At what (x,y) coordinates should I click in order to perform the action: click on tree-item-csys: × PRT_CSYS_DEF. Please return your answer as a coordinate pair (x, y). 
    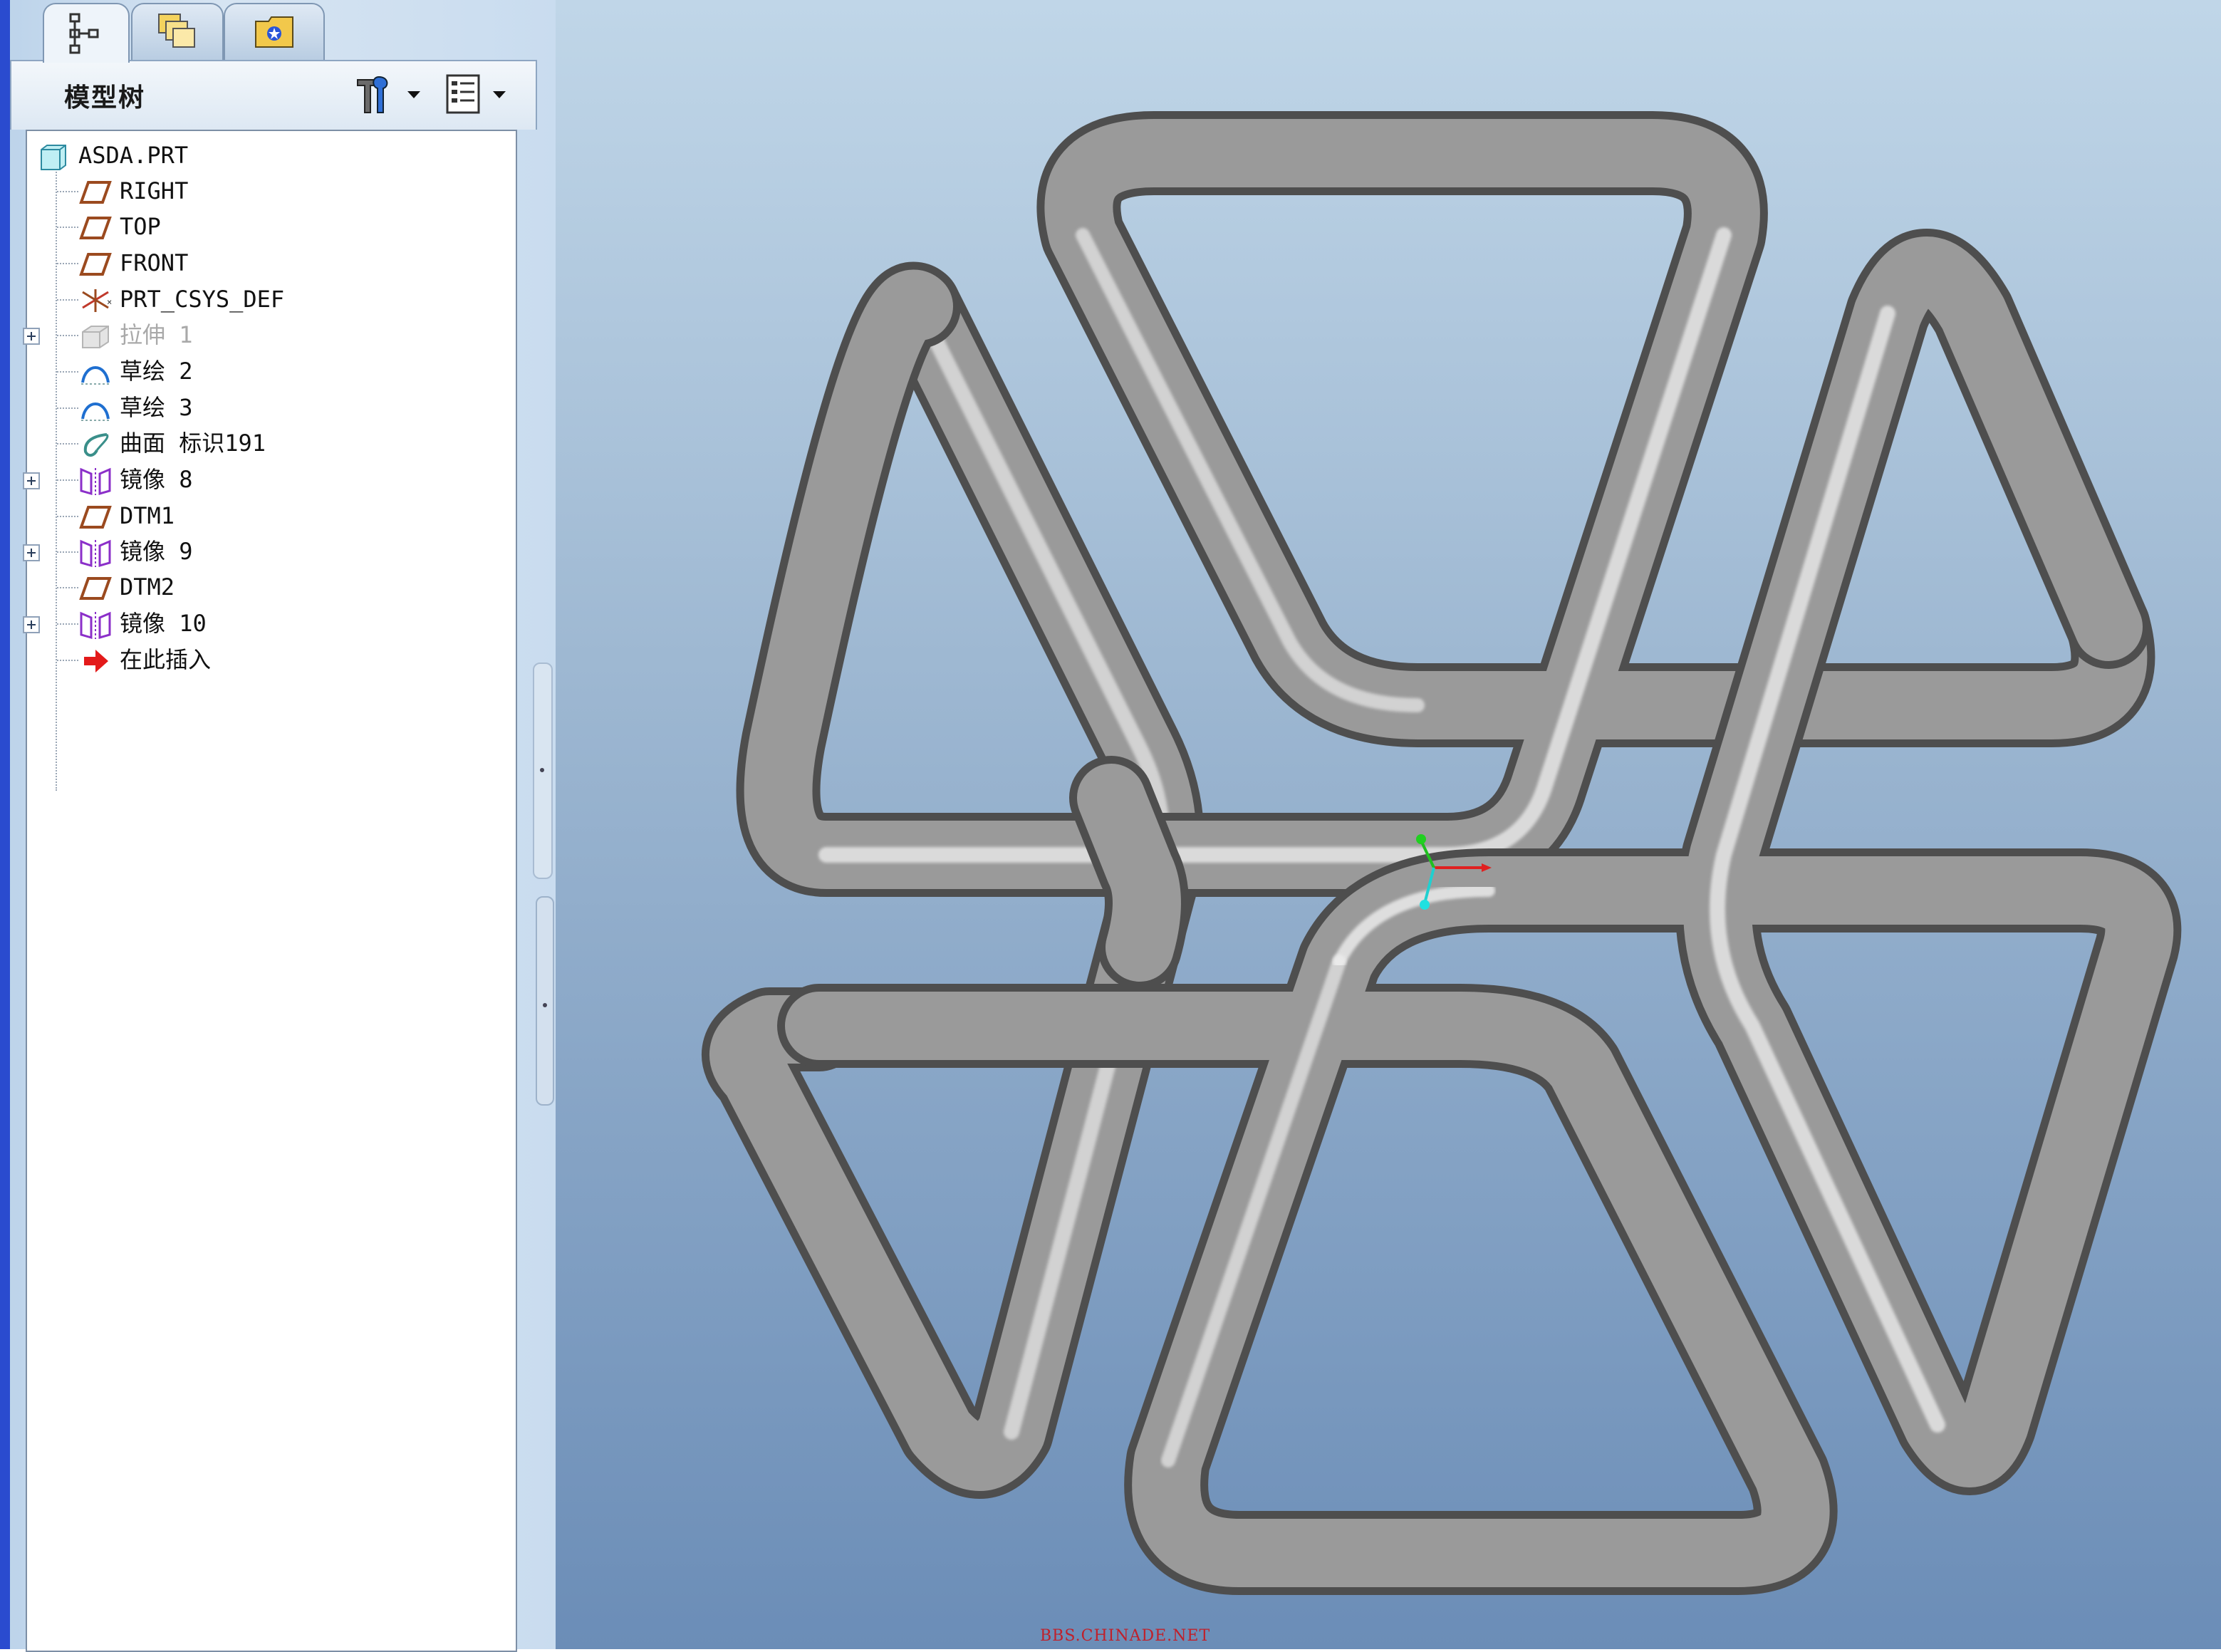
    Looking at the image, I should click on (269, 299).